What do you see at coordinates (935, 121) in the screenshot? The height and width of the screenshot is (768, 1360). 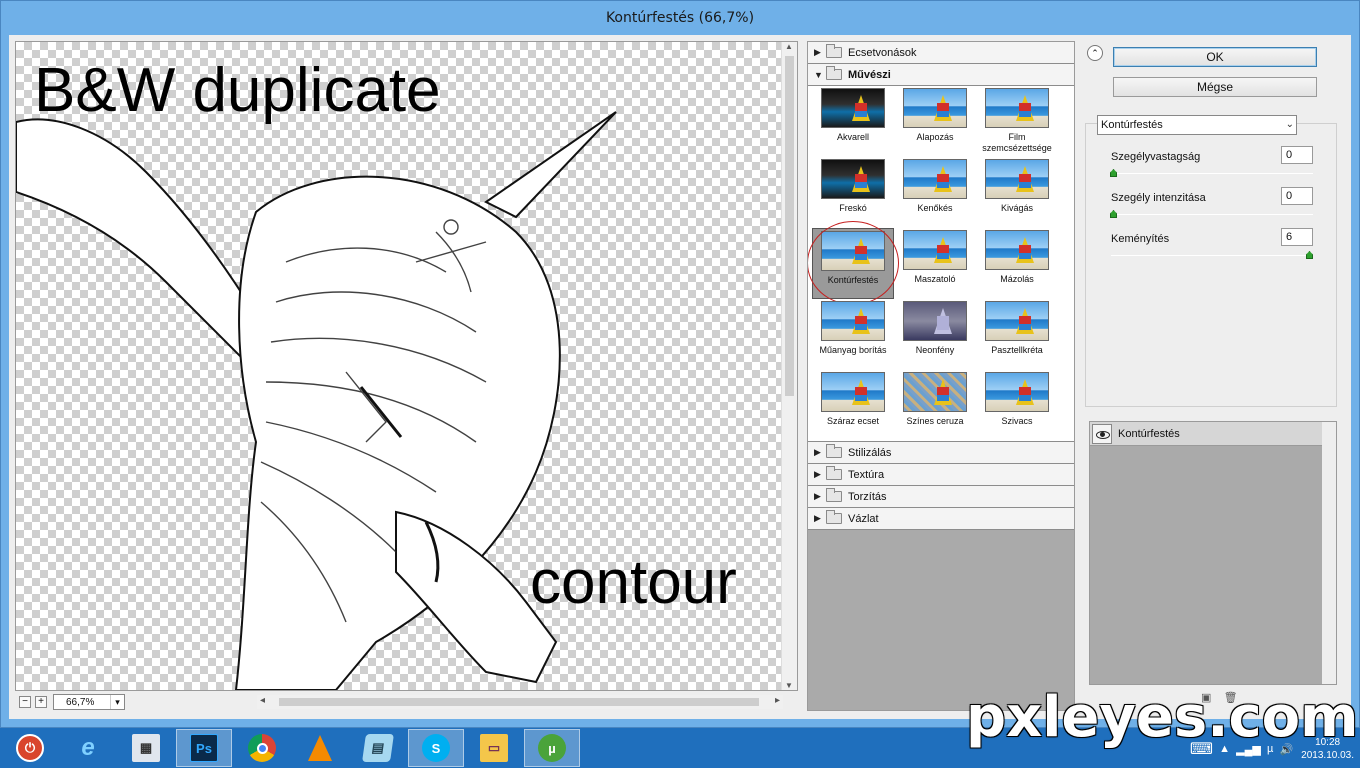 I see `filter-thumbnail: Alapozás` at bounding box center [935, 121].